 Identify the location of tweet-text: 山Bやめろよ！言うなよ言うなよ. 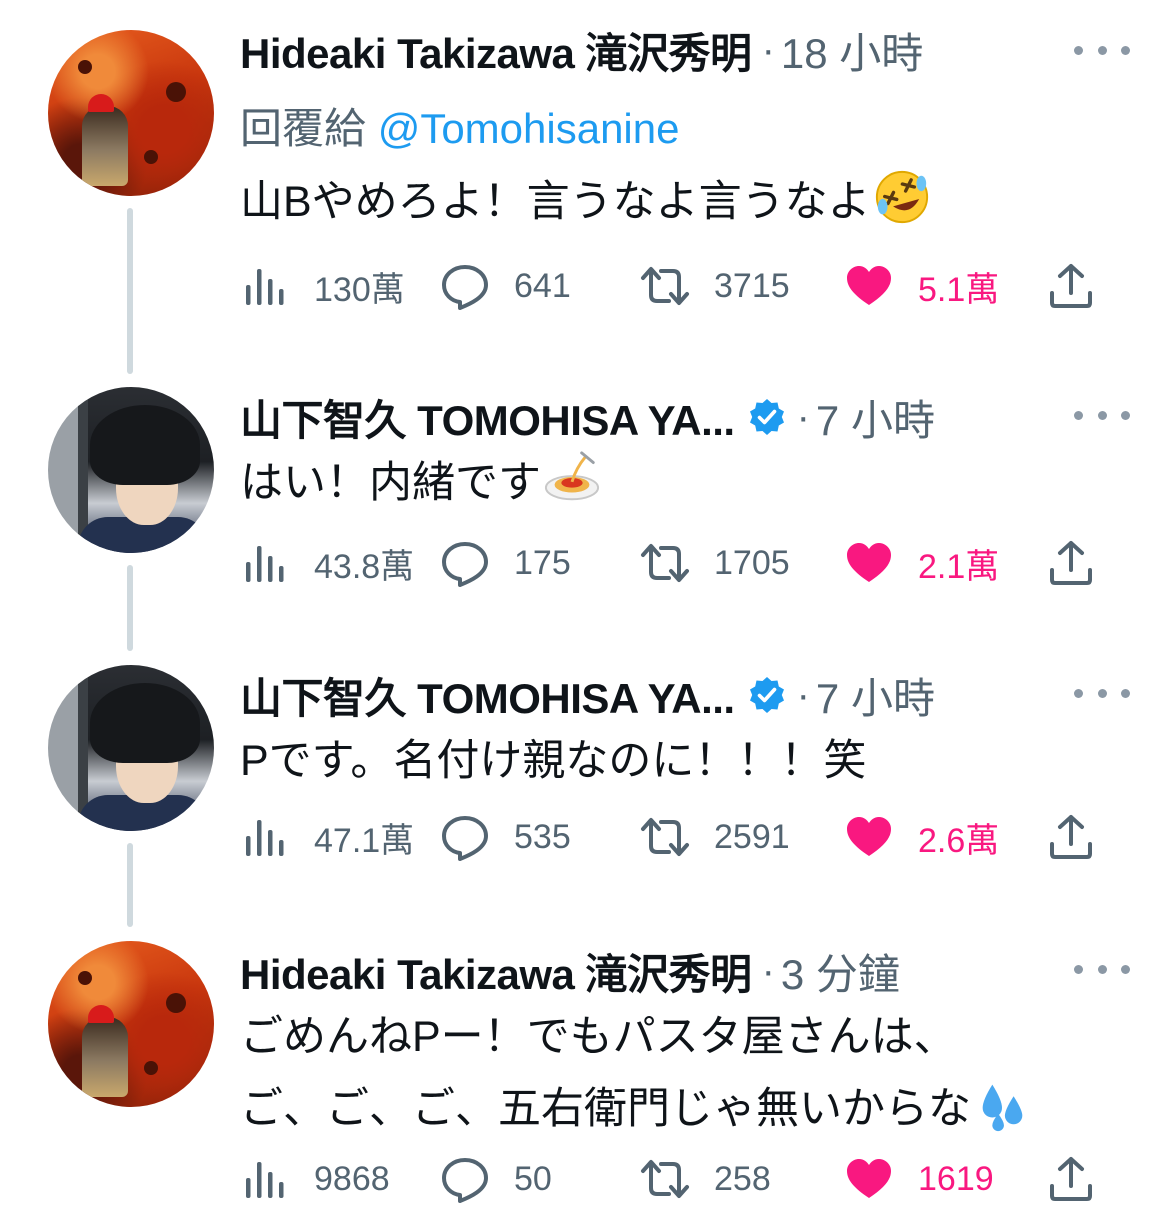
(585, 202).